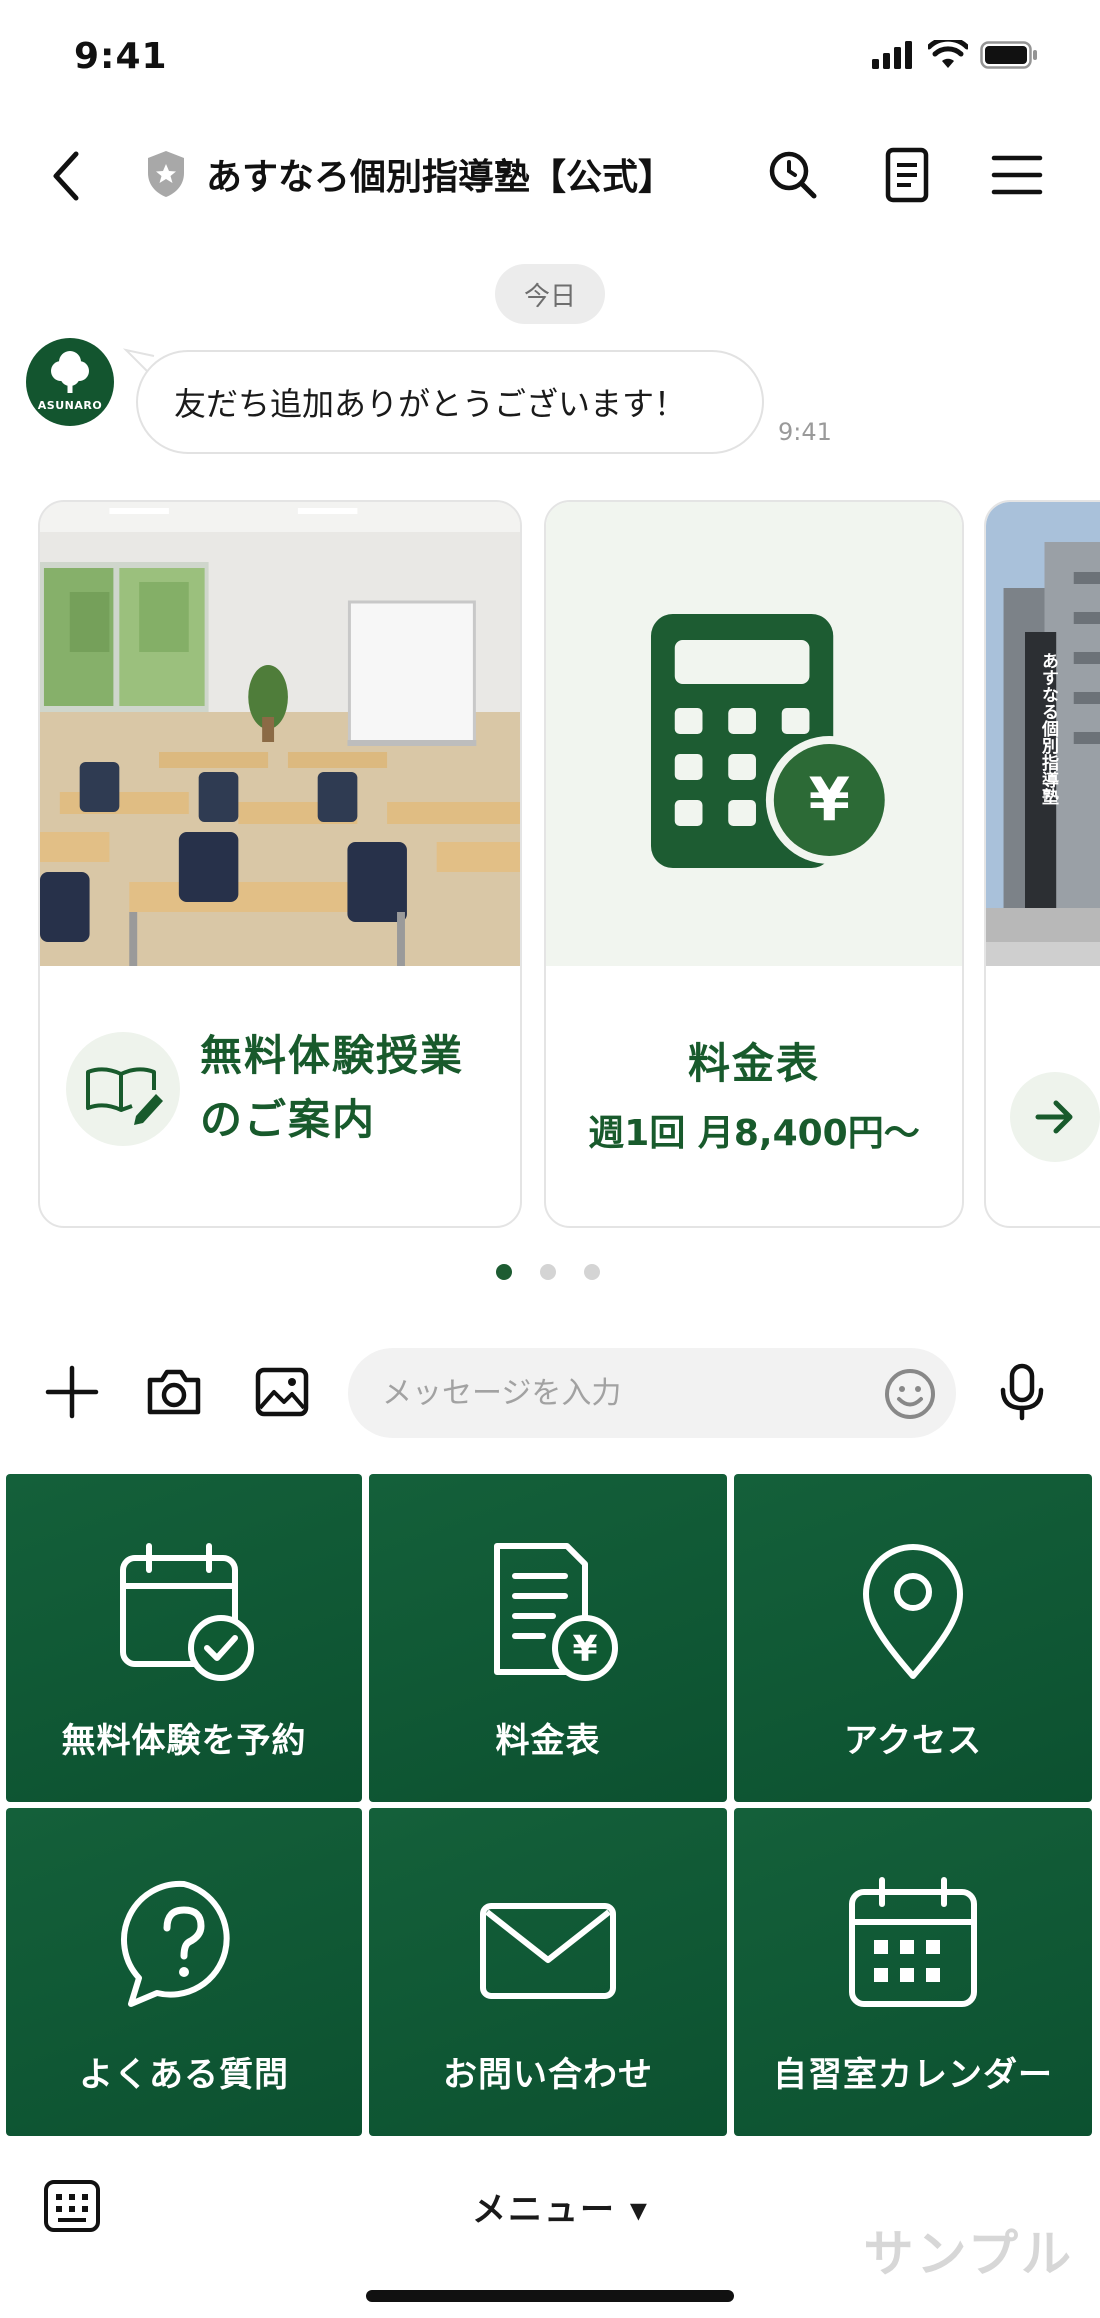 This screenshot has height=2318, width=1100. What do you see at coordinates (754, 1096) in the screenshot?
I see `card-body: 料金表 週1回 月8,400円〜` at bounding box center [754, 1096].